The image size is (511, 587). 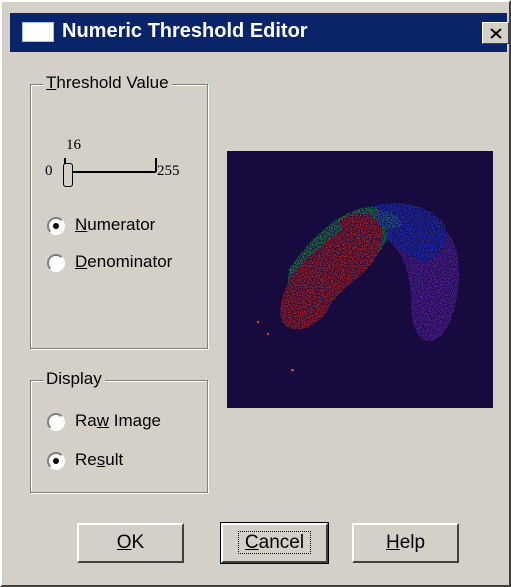 What do you see at coordinates (49, 171) in the screenshot?
I see `slider-min-label: 0` at bounding box center [49, 171].